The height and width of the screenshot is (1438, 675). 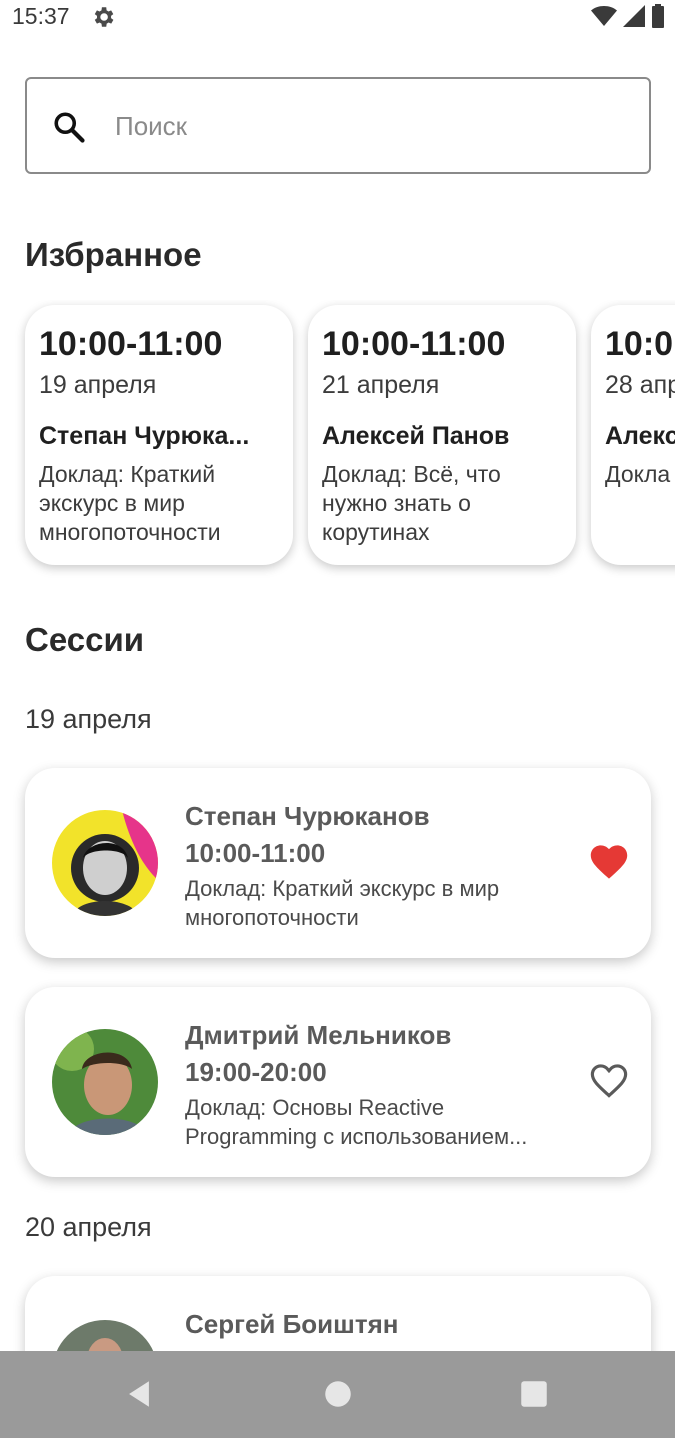 I want to click on search-icon, so click(x=69, y=127).